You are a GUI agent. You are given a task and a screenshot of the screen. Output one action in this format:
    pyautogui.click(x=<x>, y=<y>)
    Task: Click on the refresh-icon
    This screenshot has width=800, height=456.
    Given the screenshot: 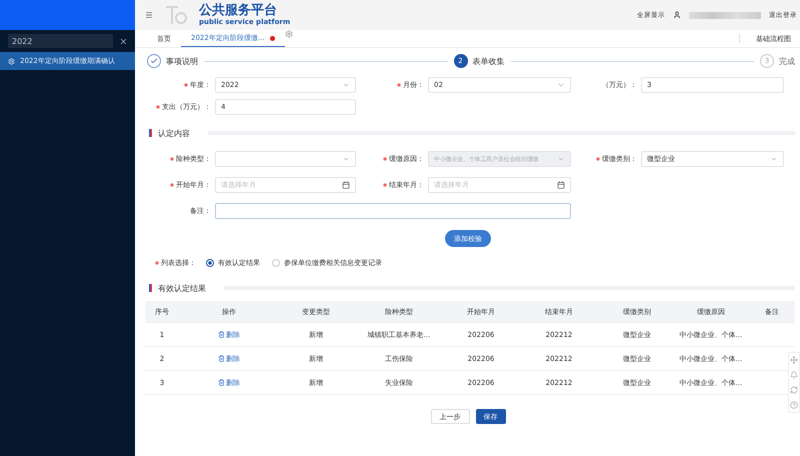 What is the action you would take?
    pyautogui.click(x=794, y=390)
    